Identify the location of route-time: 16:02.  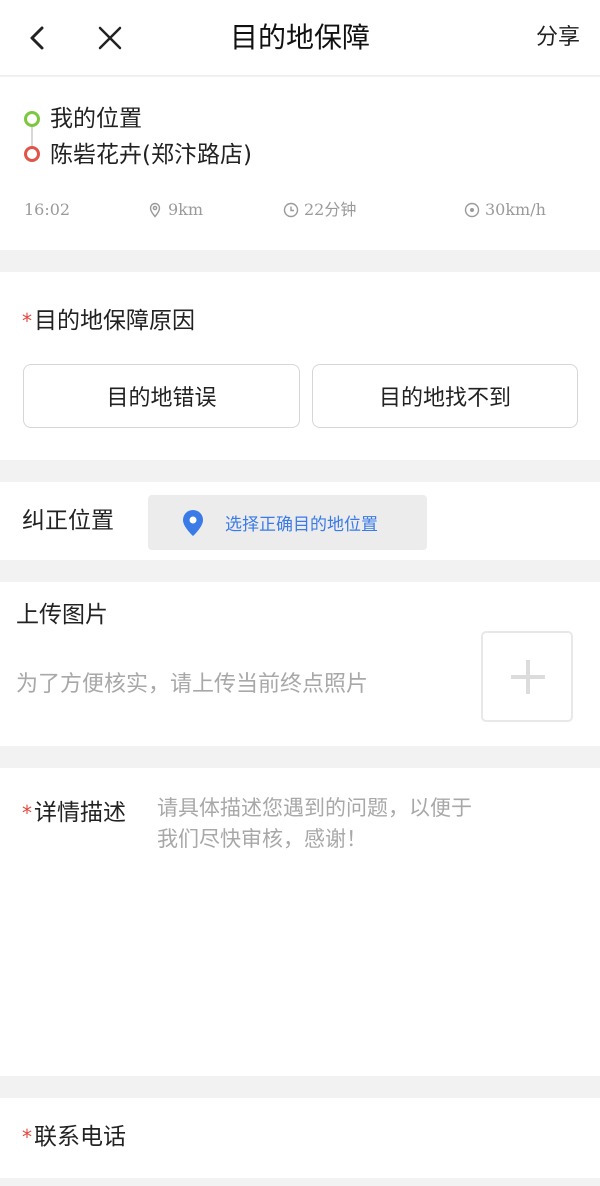
(47, 210).